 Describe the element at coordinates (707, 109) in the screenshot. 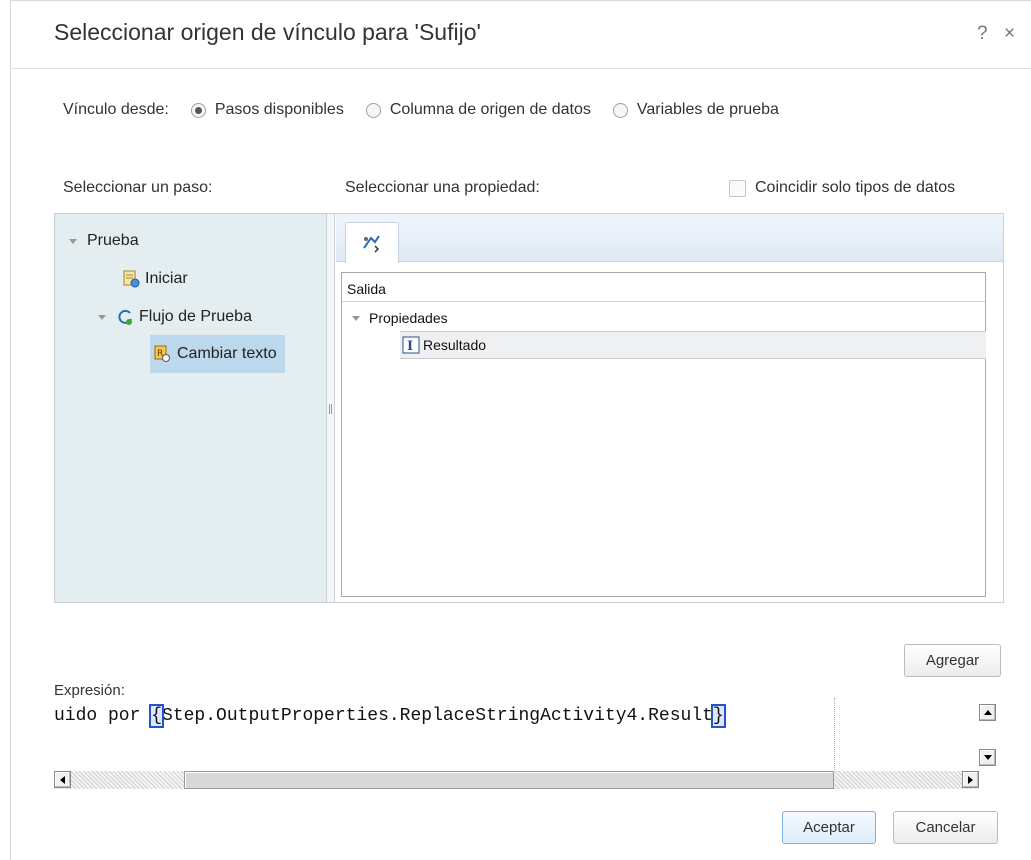

I see `radio-label: Variables de prueba` at that location.